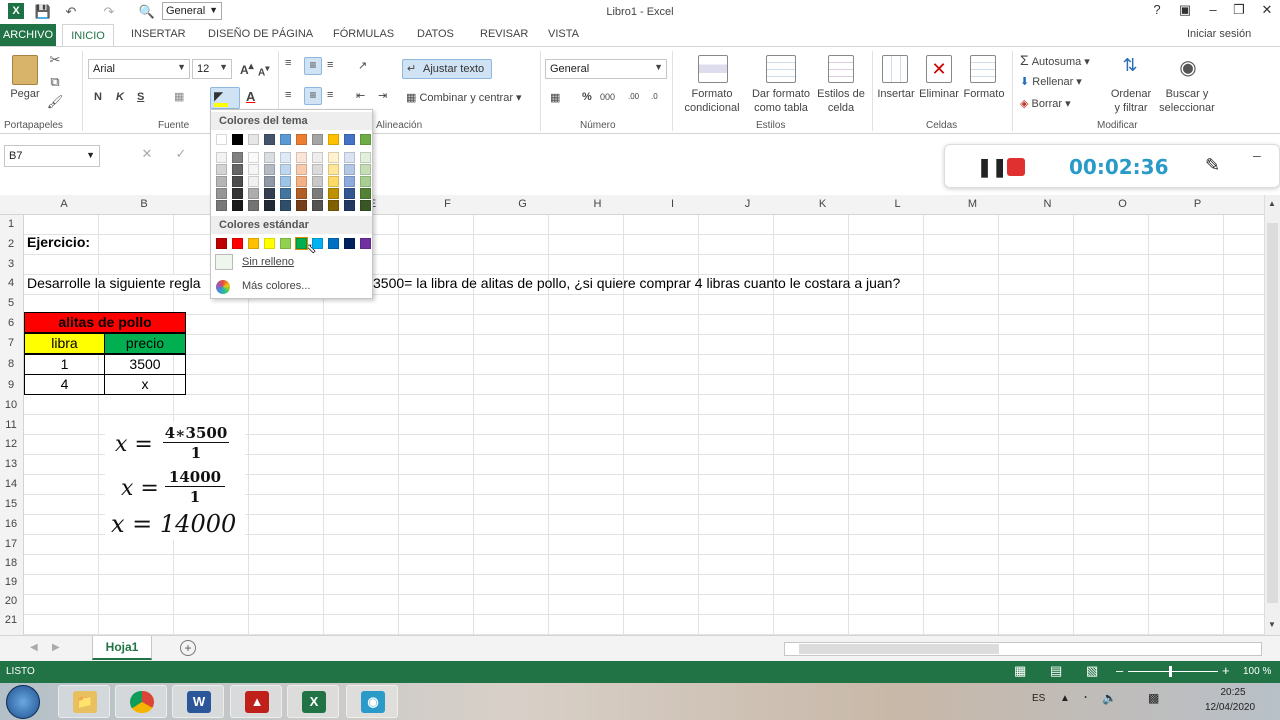 Image resolution: width=1280 pixels, height=720 pixels. What do you see at coordinates (1131, 101) in the screenshot?
I see `sort-filter-button: Ordenar y filtrar` at bounding box center [1131, 101].